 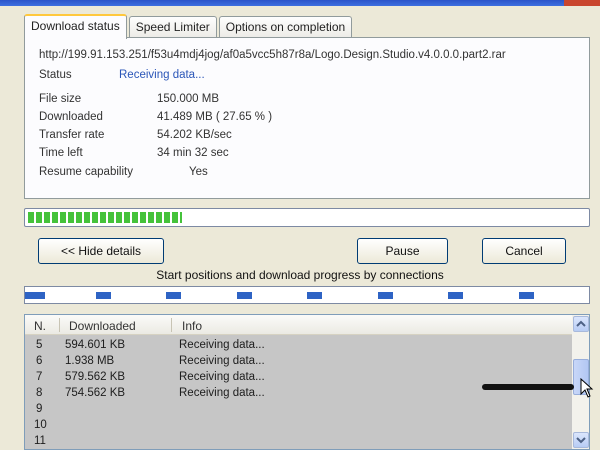 I want to click on row-number: 8, so click(x=39, y=393).